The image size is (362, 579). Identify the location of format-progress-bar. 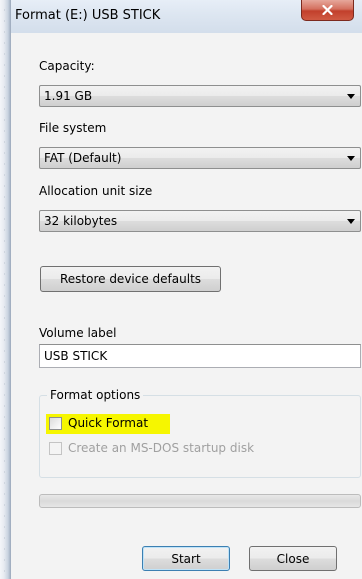
(200, 501).